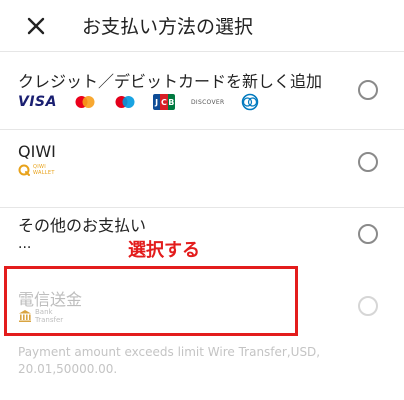 This screenshot has width=404, height=400. I want to click on qiwi-radio-button, so click(368, 162).